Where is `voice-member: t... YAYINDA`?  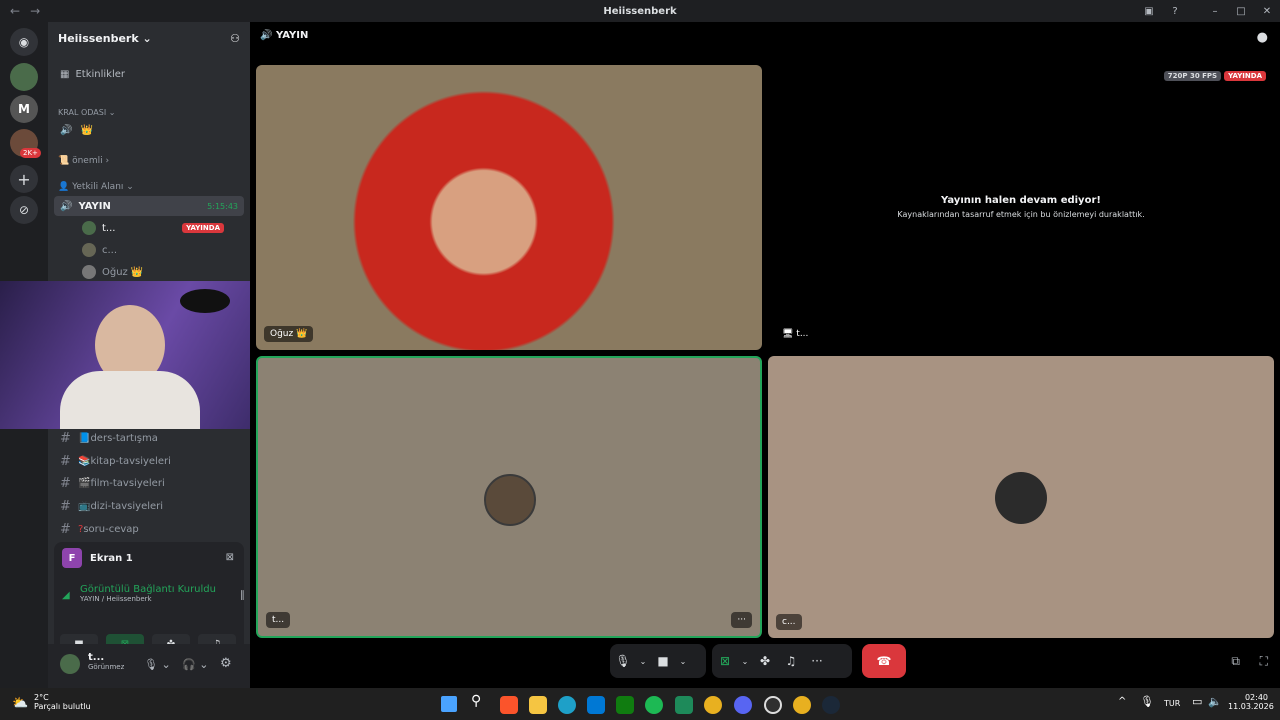 voice-member: t... YAYINDA is located at coordinates (160, 228).